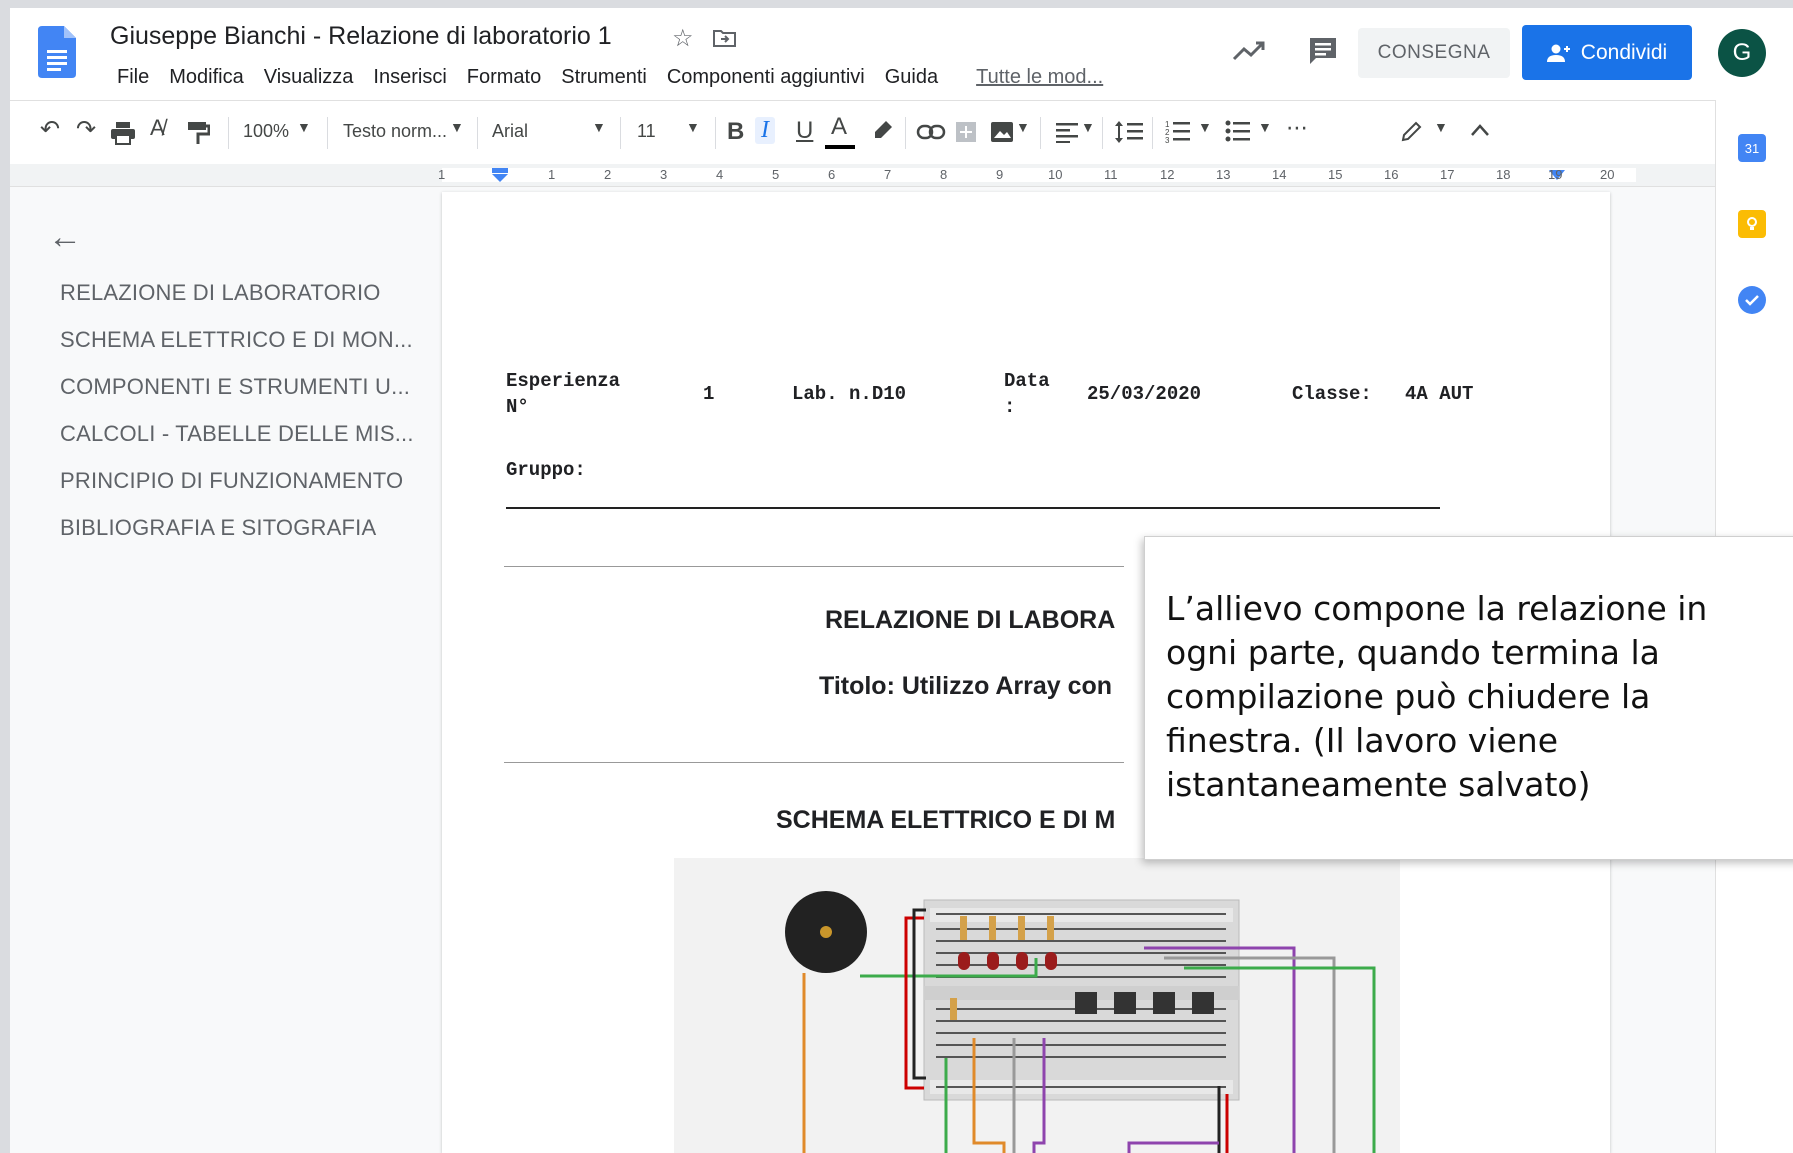 The image size is (1793, 1153). What do you see at coordinates (888, 174) in the screenshot?
I see `ruler-label: 7` at bounding box center [888, 174].